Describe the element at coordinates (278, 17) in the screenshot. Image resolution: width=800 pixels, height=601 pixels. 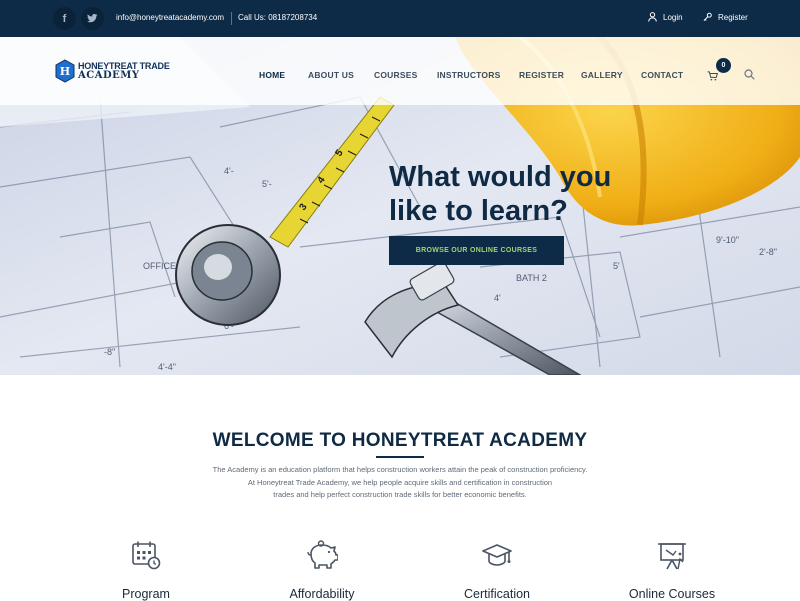
I see `contact-phone: Call Us: 08187208734` at that location.